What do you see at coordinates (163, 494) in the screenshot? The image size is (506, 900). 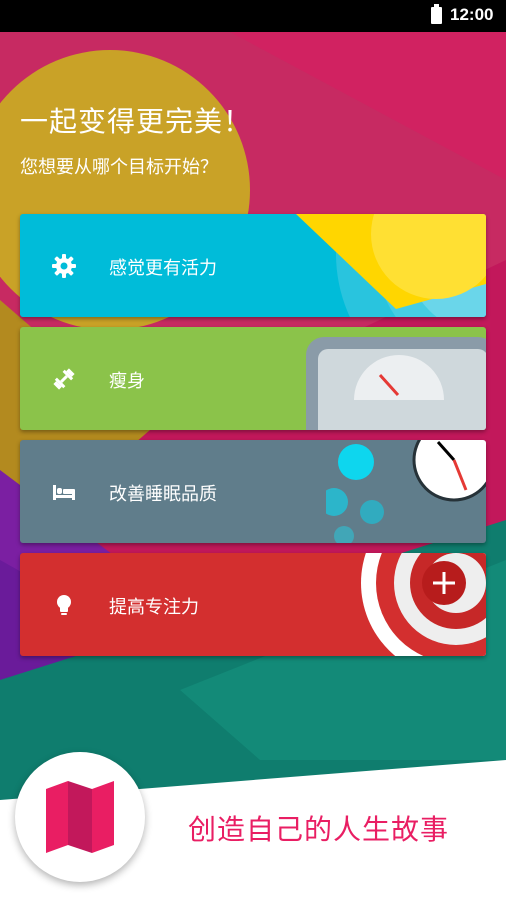 I see `goal-label: 改善睡眠品质` at bounding box center [163, 494].